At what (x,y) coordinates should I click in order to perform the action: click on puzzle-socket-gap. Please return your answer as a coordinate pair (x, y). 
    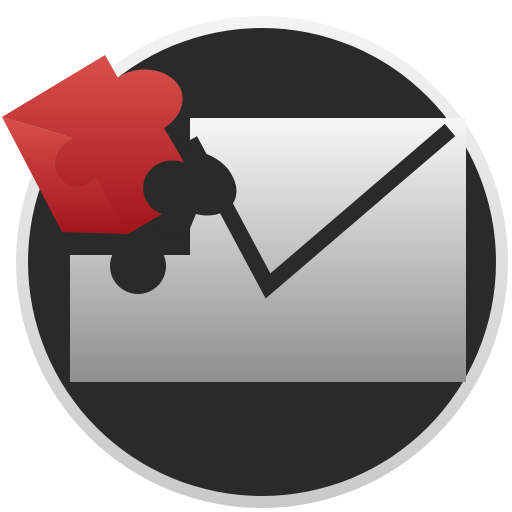
    Looking at the image, I should click on (151, 245).